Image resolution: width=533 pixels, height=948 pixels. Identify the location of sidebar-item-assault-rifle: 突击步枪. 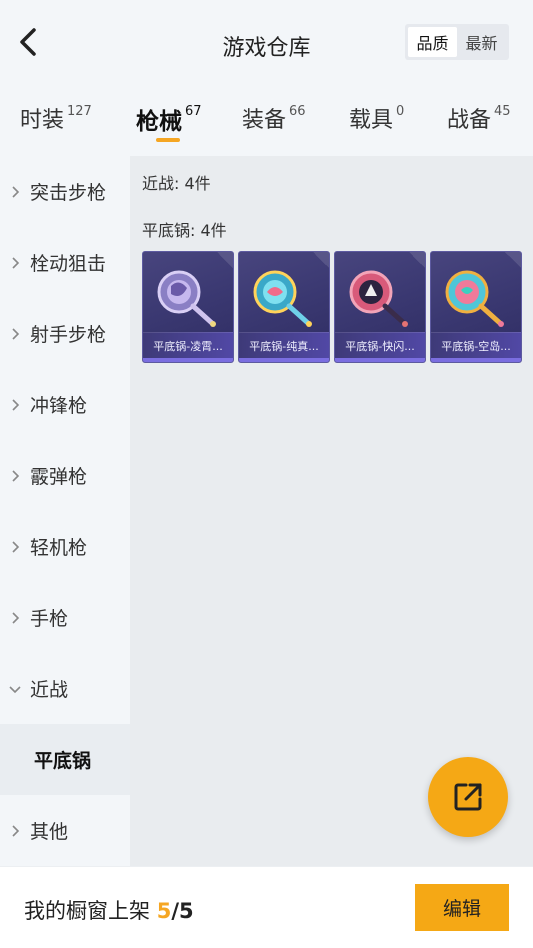
(65, 191).